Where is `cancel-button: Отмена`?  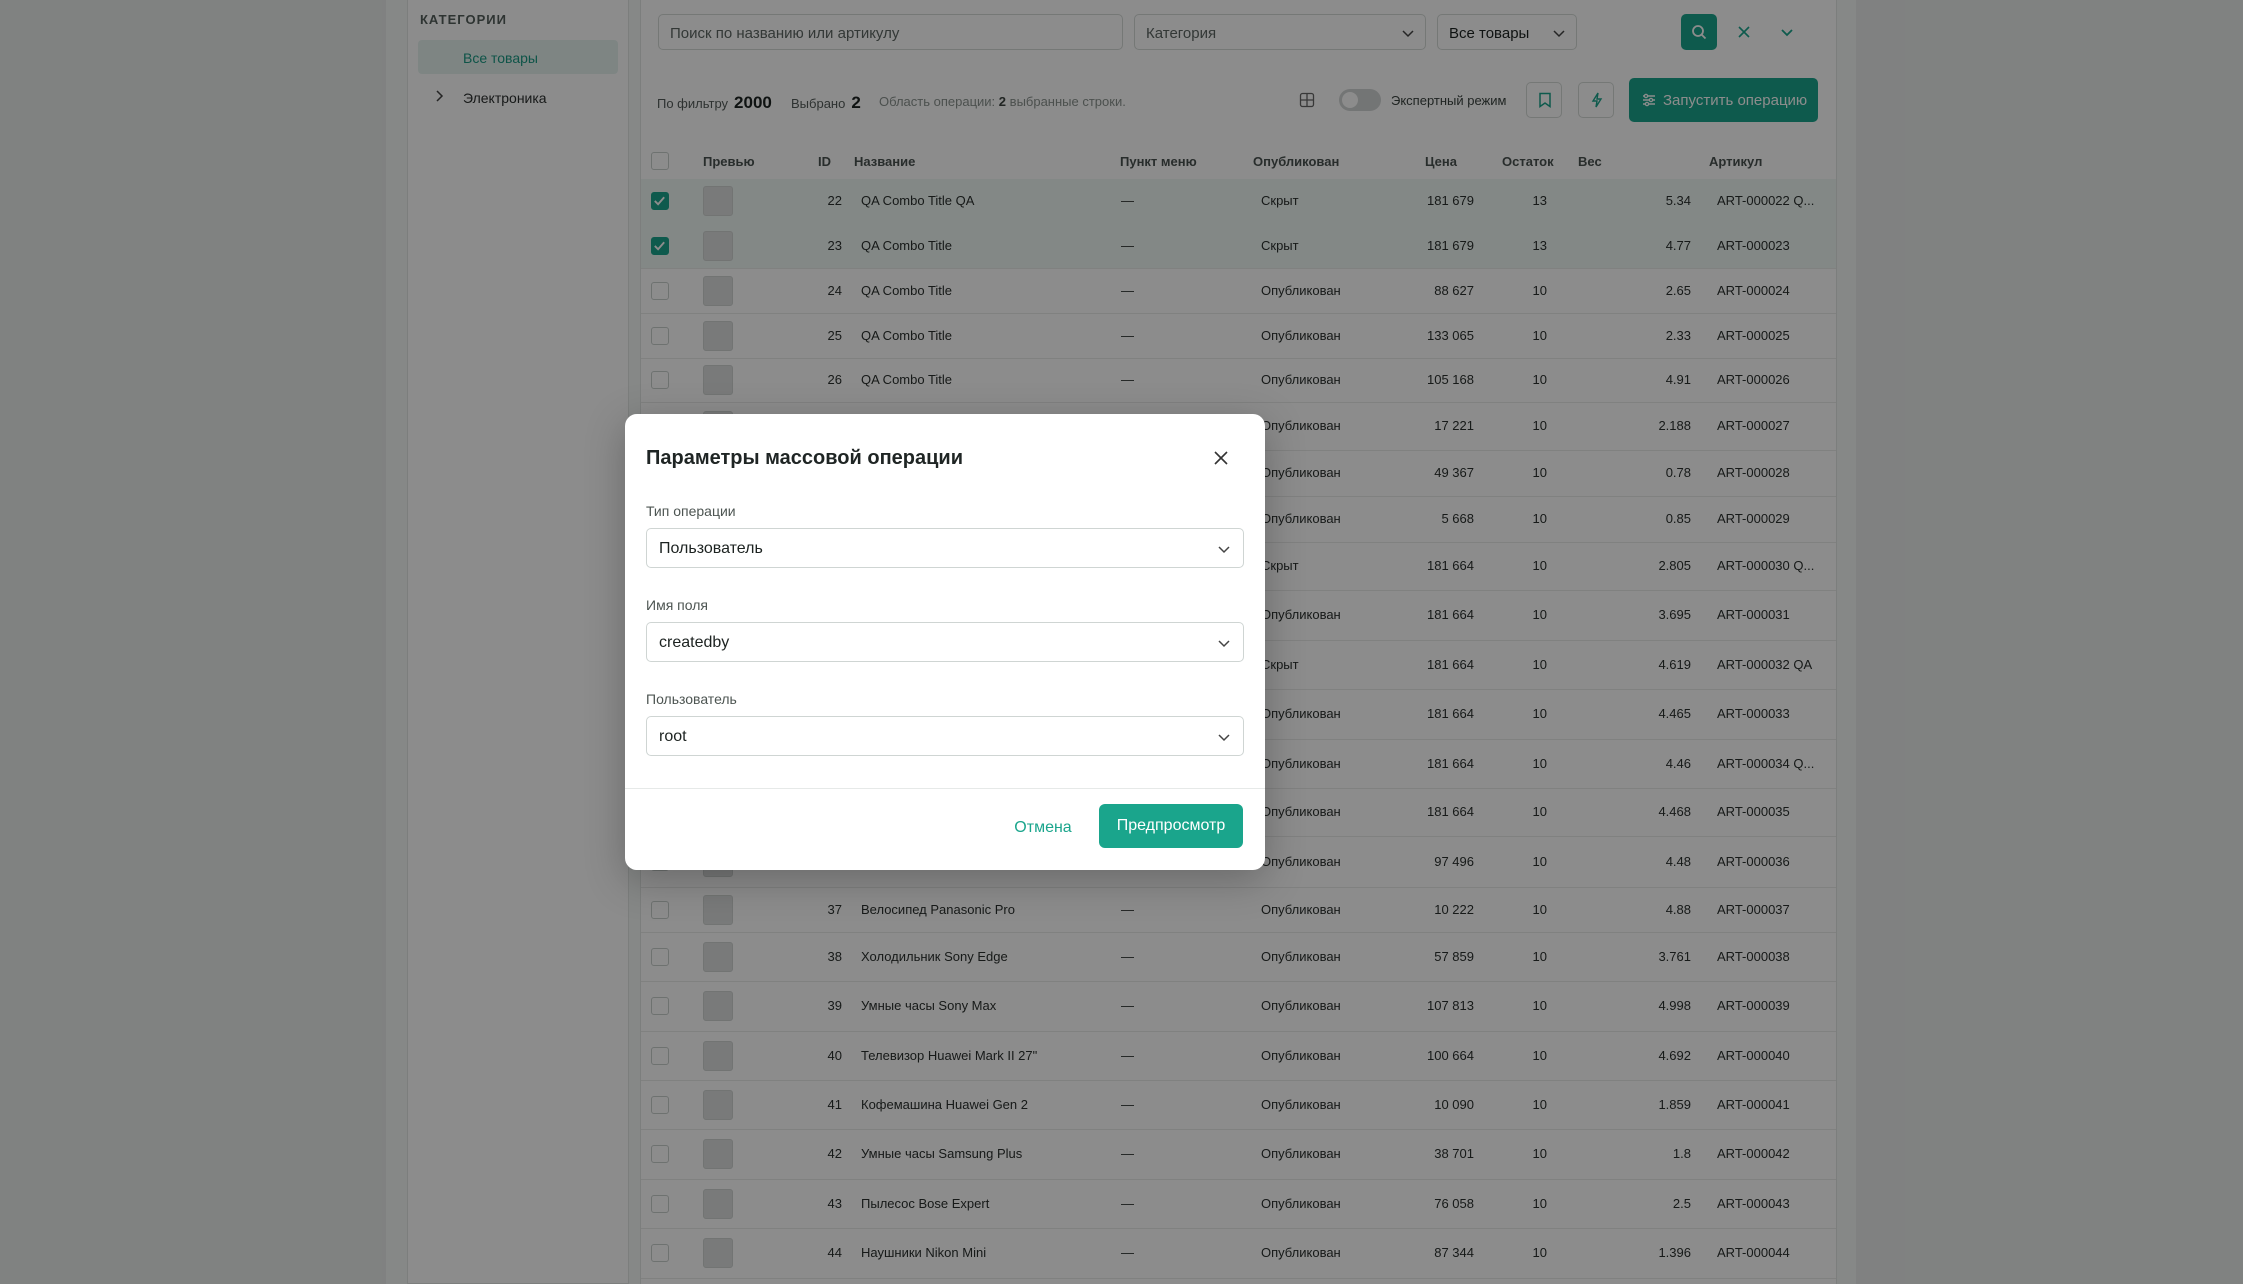
cancel-button: Отмена is located at coordinates (1043, 828).